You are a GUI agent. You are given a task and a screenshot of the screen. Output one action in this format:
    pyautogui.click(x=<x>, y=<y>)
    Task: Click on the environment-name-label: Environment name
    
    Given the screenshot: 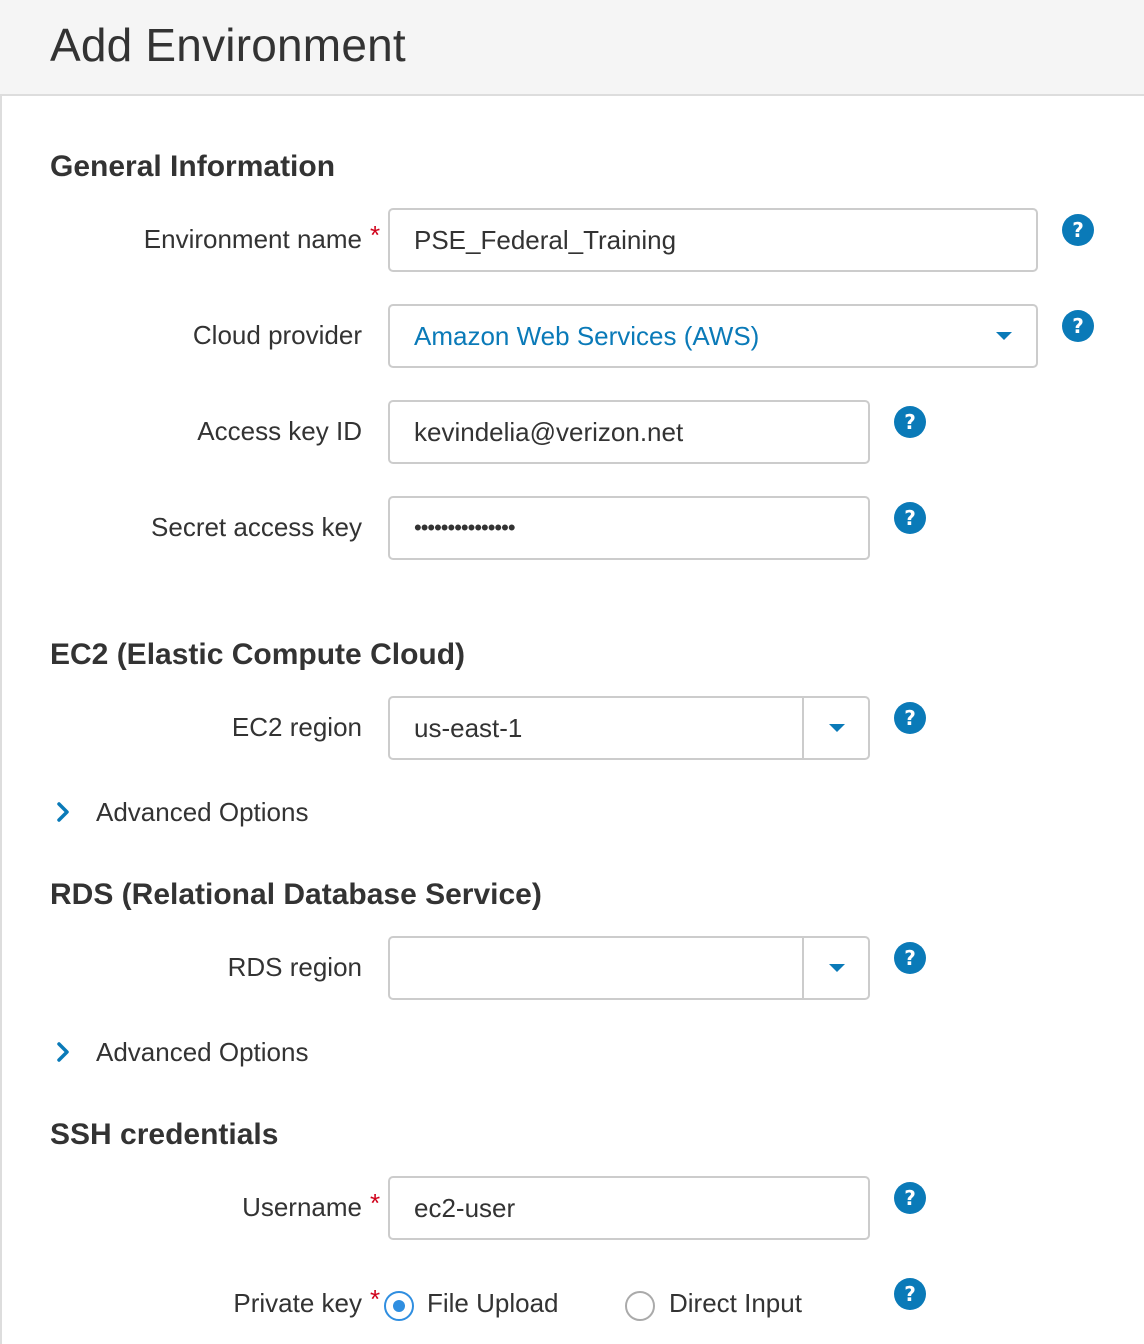 What is the action you would take?
    pyautogui.click(x=252, y=239)
    